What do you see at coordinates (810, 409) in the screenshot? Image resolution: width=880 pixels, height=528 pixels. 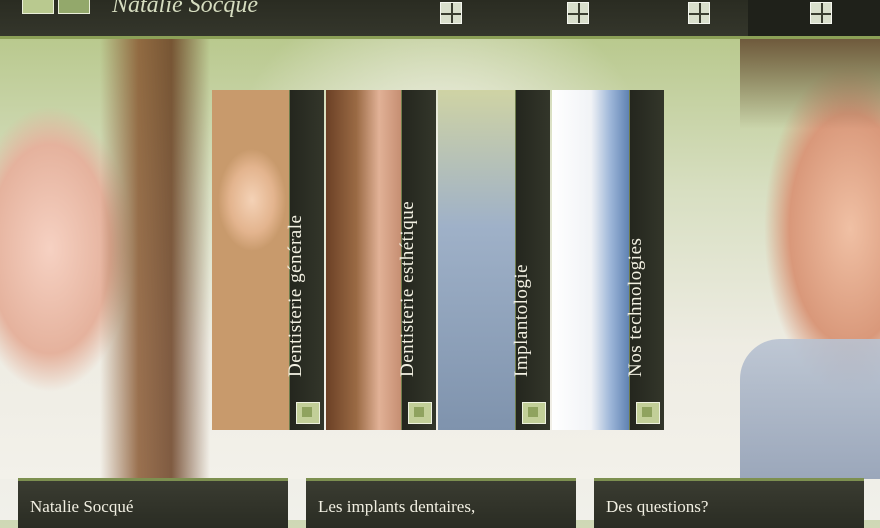 I see `hero-photo-man-shirt` at bounding box center [810, 409].